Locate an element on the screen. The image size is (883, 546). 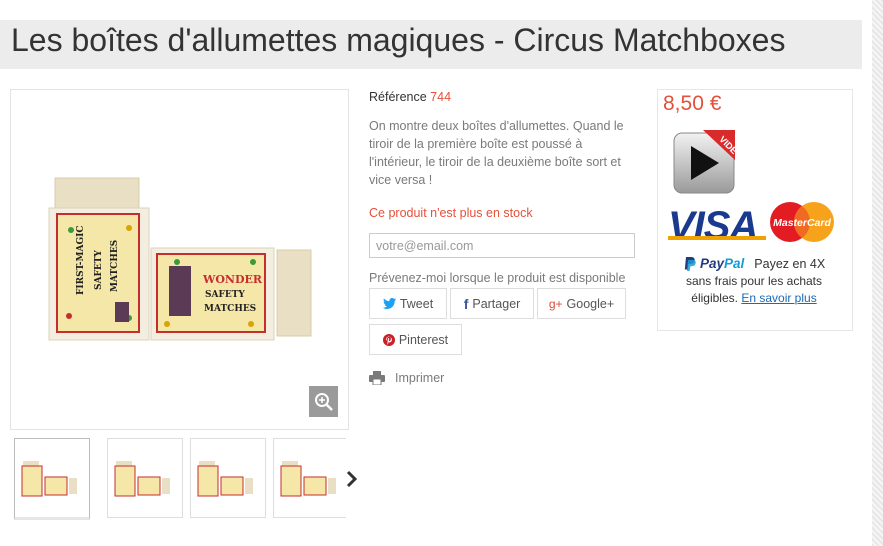
video-play-icon: VIDEO is located at coordinates (708, 162).